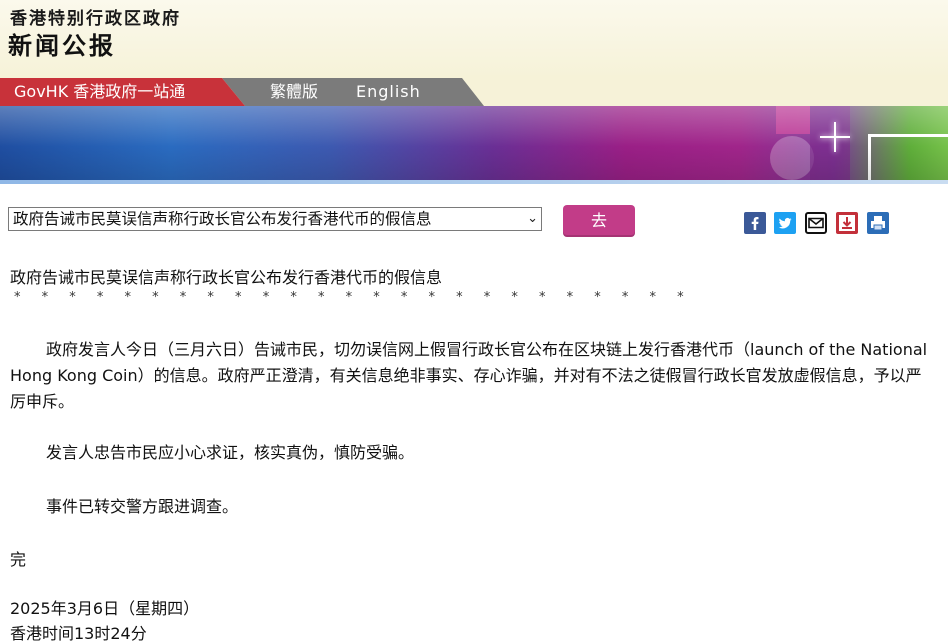 Image resolution: width=948 pixels, height=644 pixels. I want to click on article-paragraph: 发言人忠告市民应小心求证，核实真伪，慎防受骗。, so click(230, 452).